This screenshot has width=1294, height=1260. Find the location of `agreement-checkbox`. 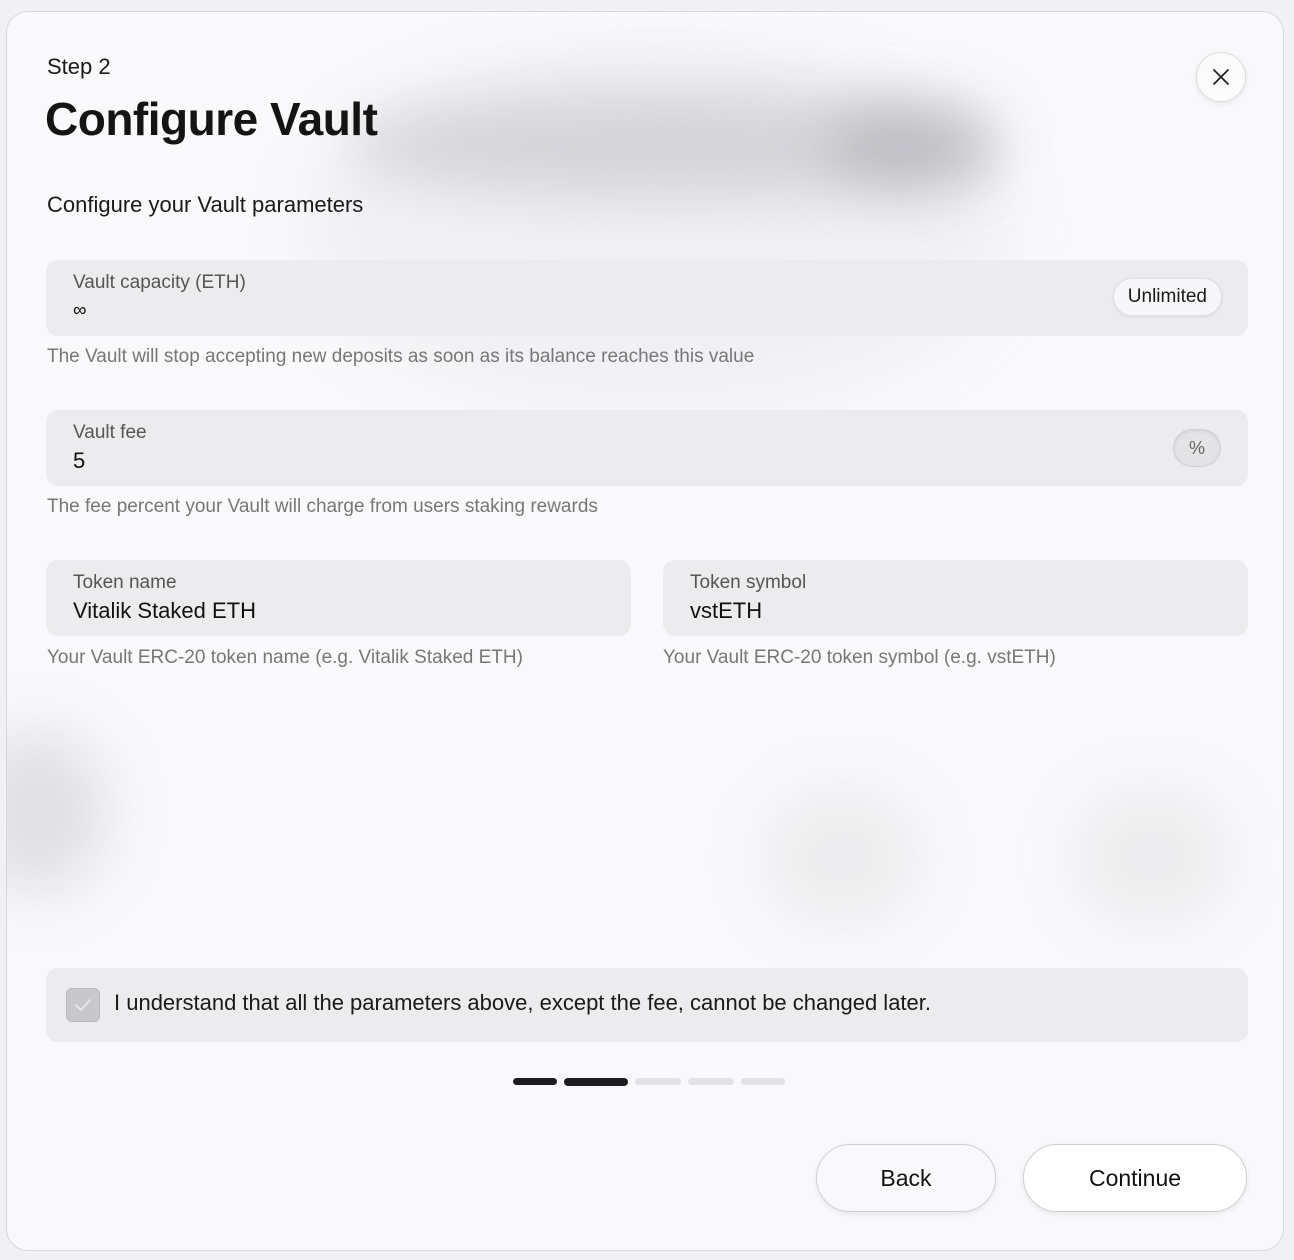

agreement-checkbox is located at coordinates (83, 1005).